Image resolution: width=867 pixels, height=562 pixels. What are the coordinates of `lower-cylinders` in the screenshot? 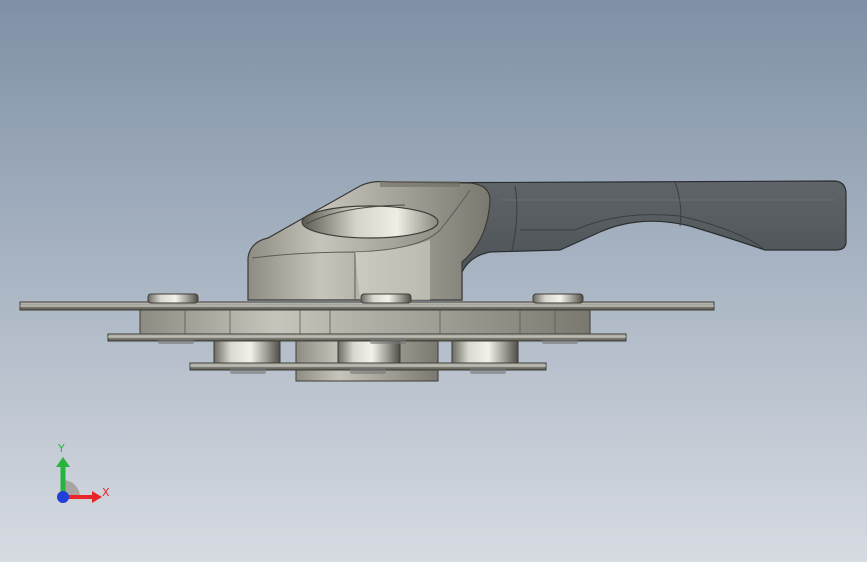 It's located at (366, 361).